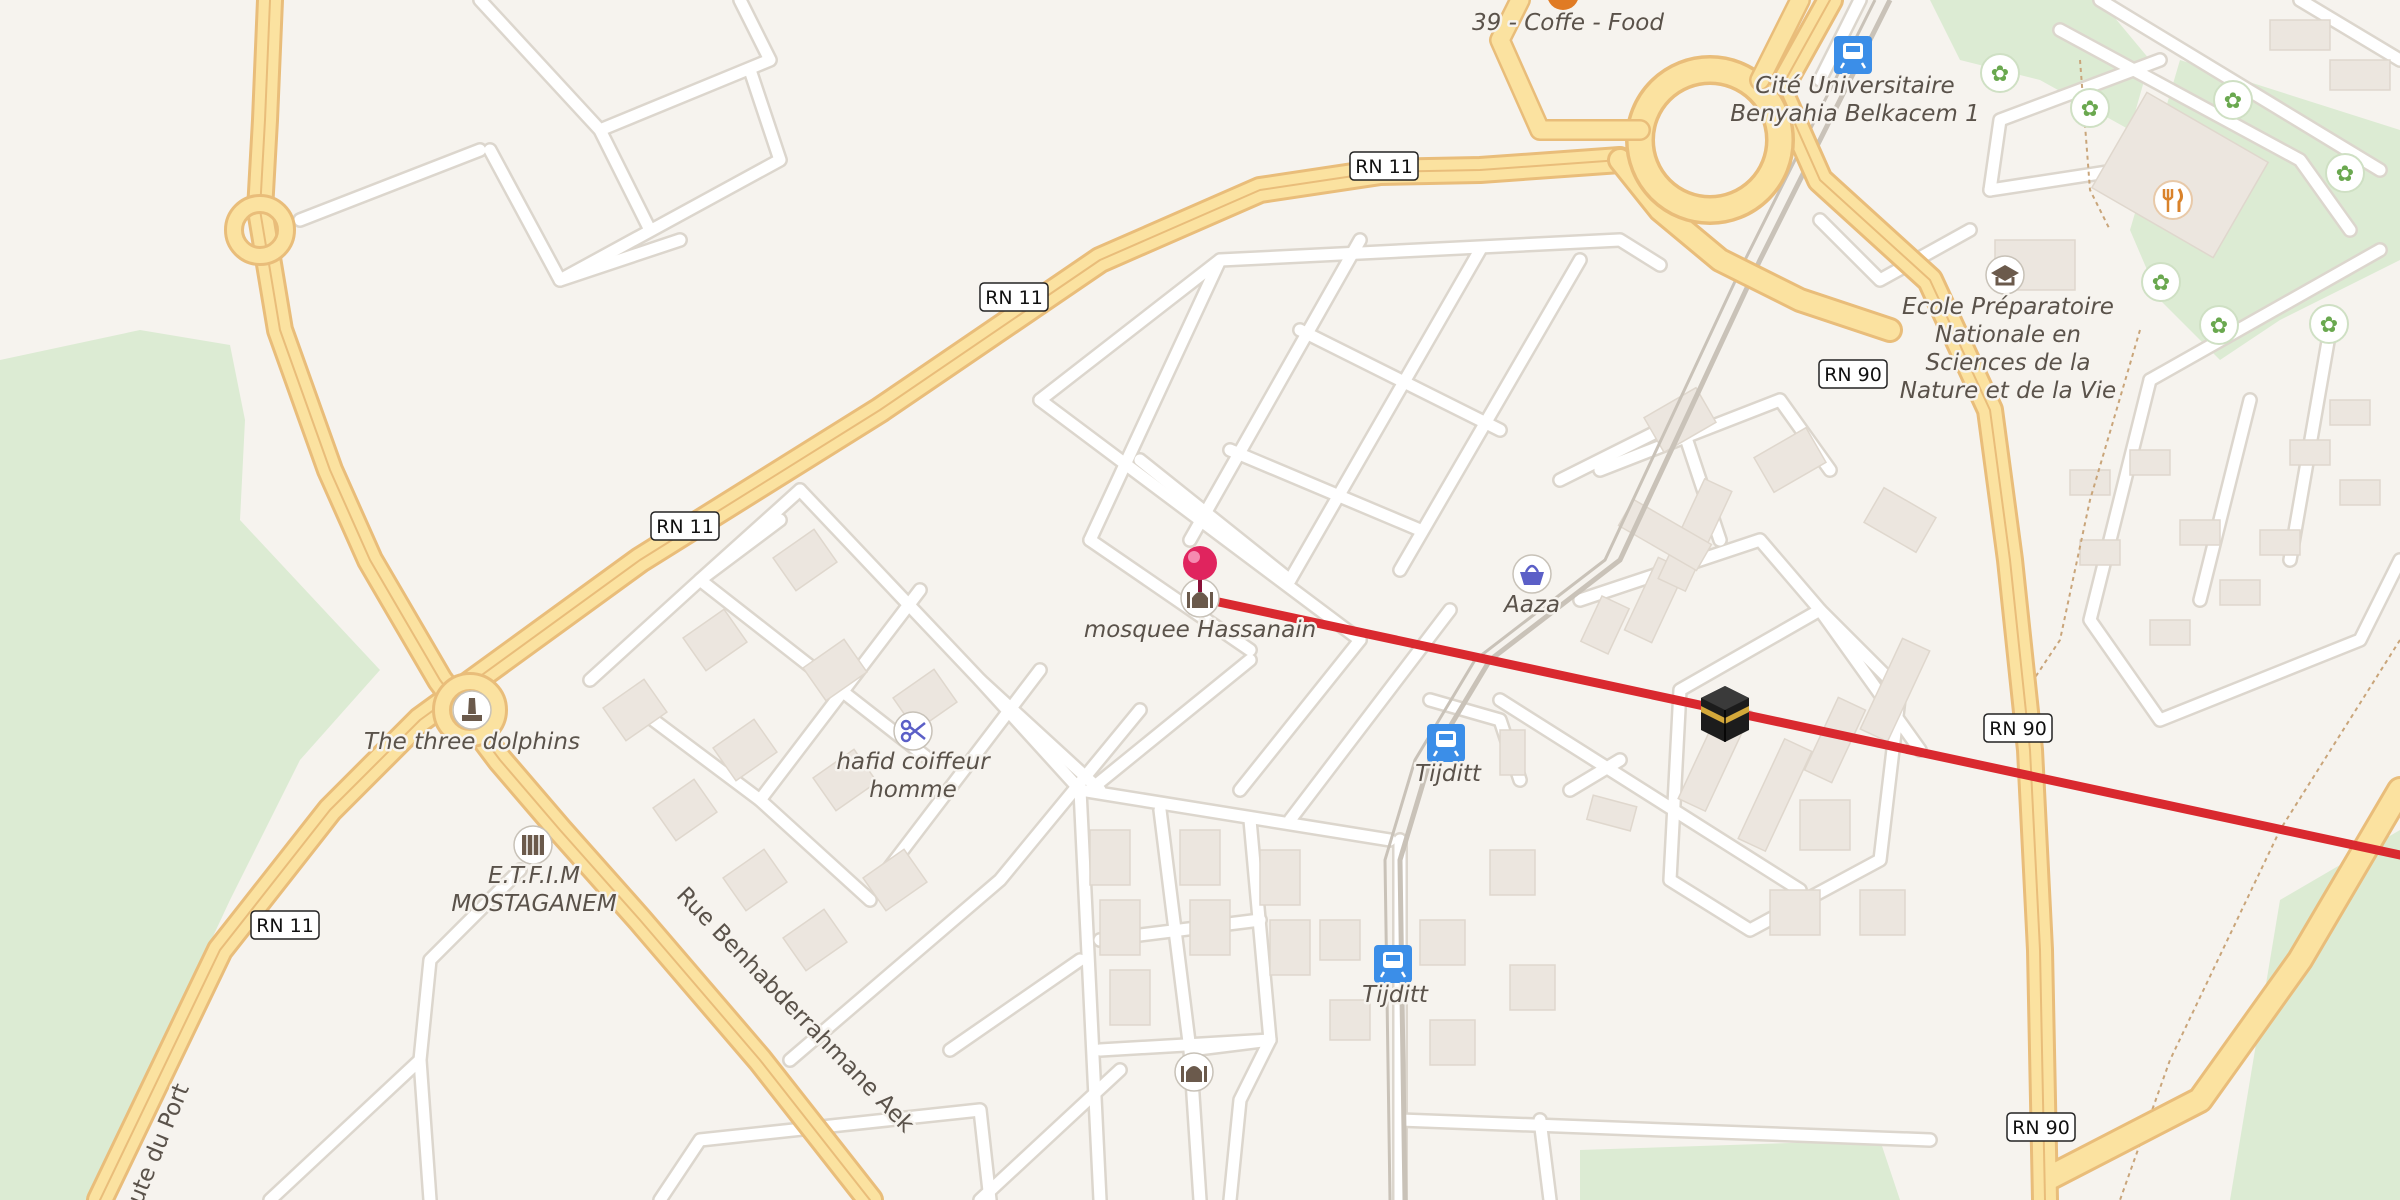 Image resolution: width=2400 pixels, height=1200 pixels. What do you see at coordinates (472, 710) in the screenshot?
I see `monument-icon` at bounding box center [472, 710].